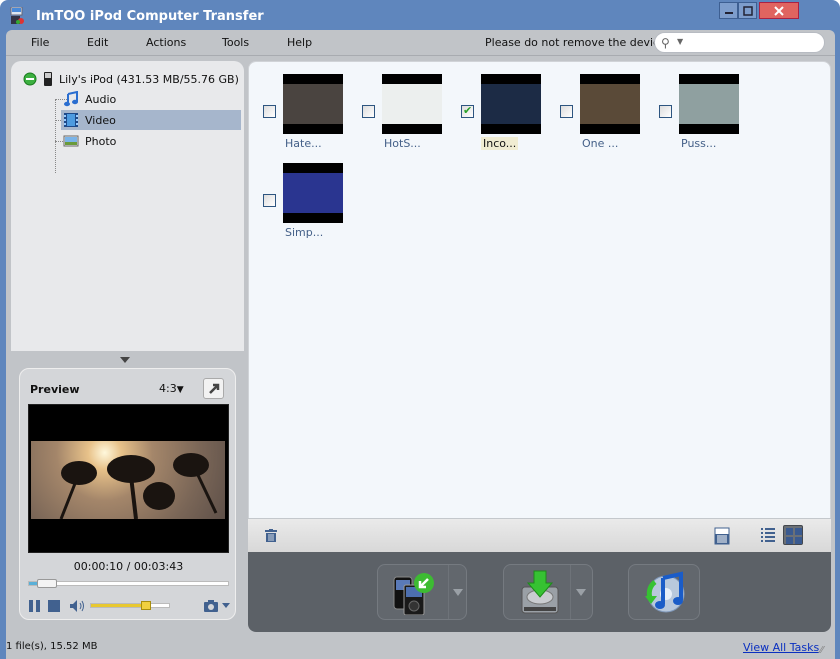 This screenshot has height=659, width=840. Describe the element at coordinates (71, 99) in the screenshot. I see `music-note-icon` at that location.